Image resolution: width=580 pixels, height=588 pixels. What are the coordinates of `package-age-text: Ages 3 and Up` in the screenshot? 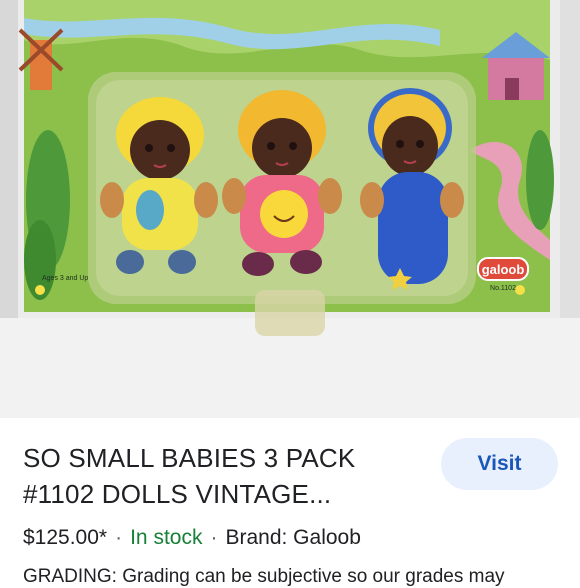 It's located at (65, 278).